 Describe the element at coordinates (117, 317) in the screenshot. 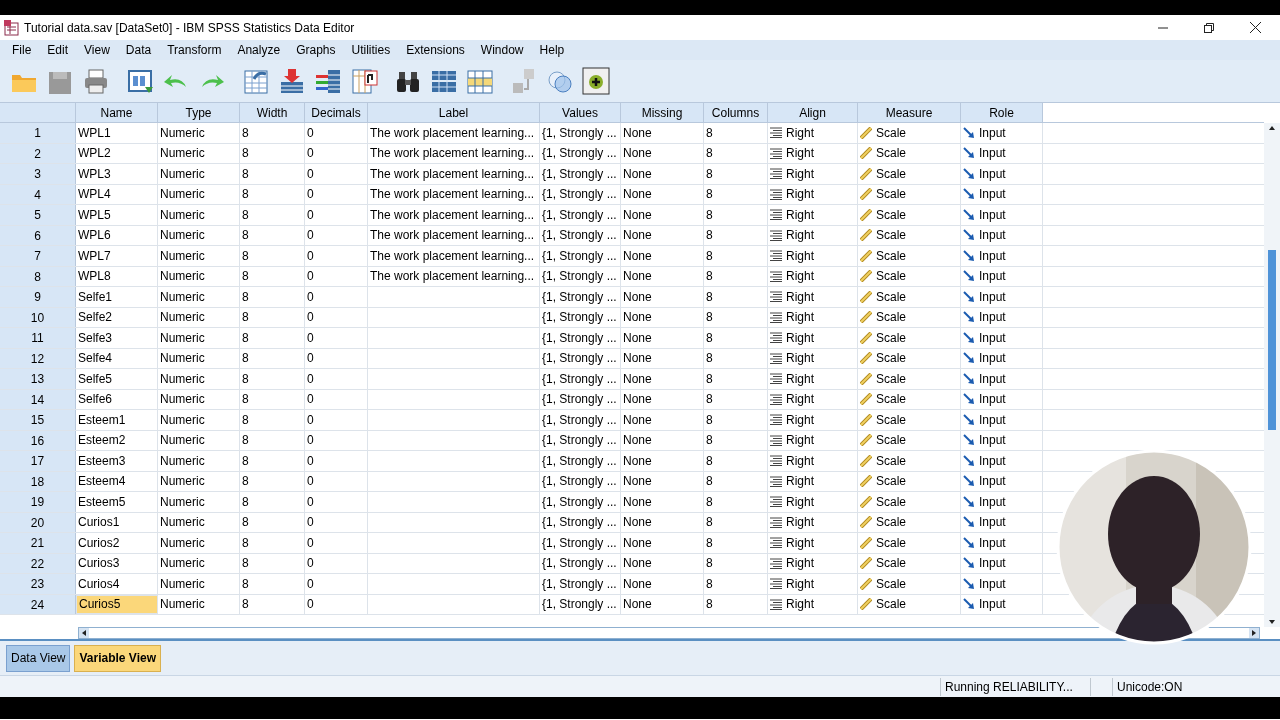

I see `table-cell: Selfe2` at that location.